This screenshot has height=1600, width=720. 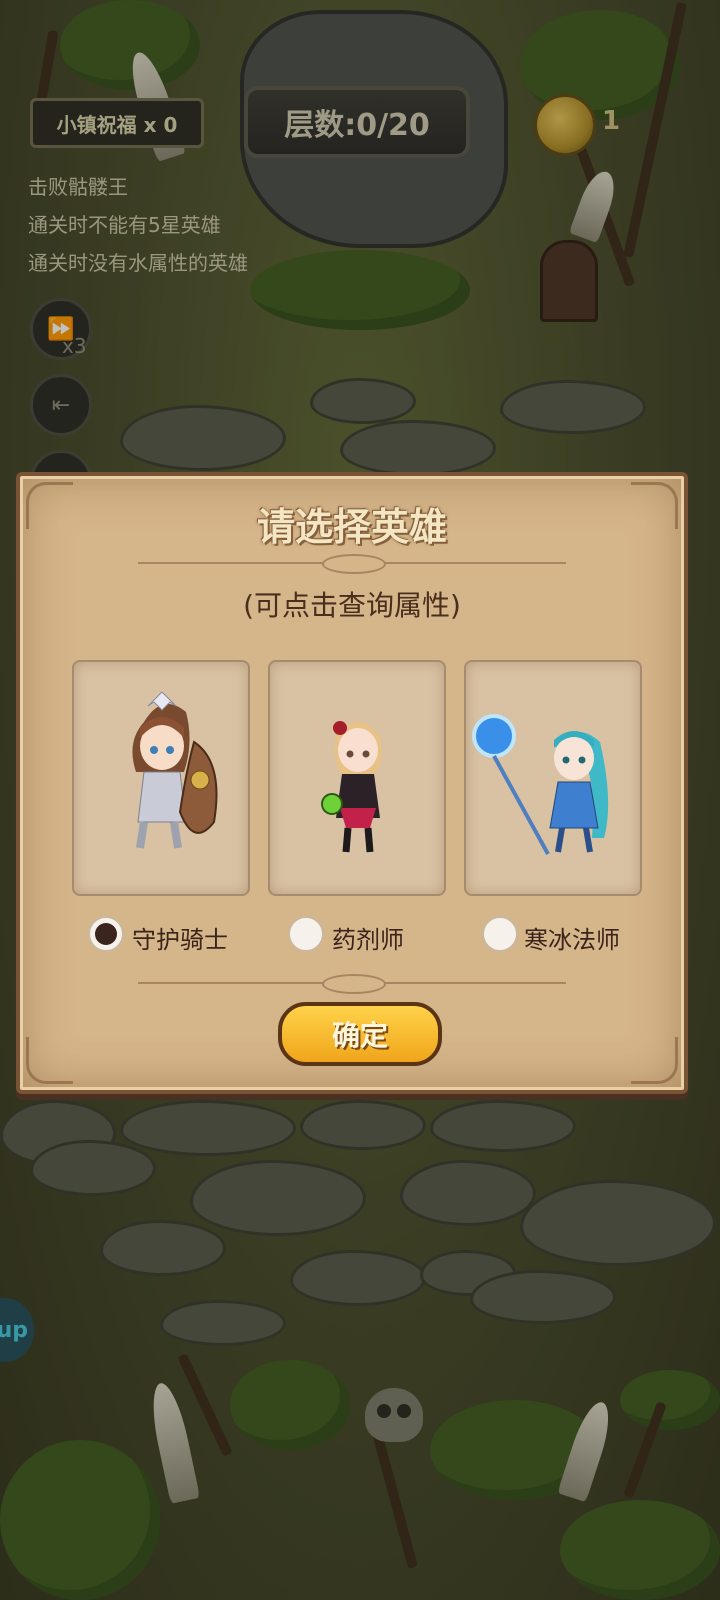 What do you see at coordinates (351, 787) in the screenshot?
I see `alchemist-portrait` at bounding box center [351, 787].